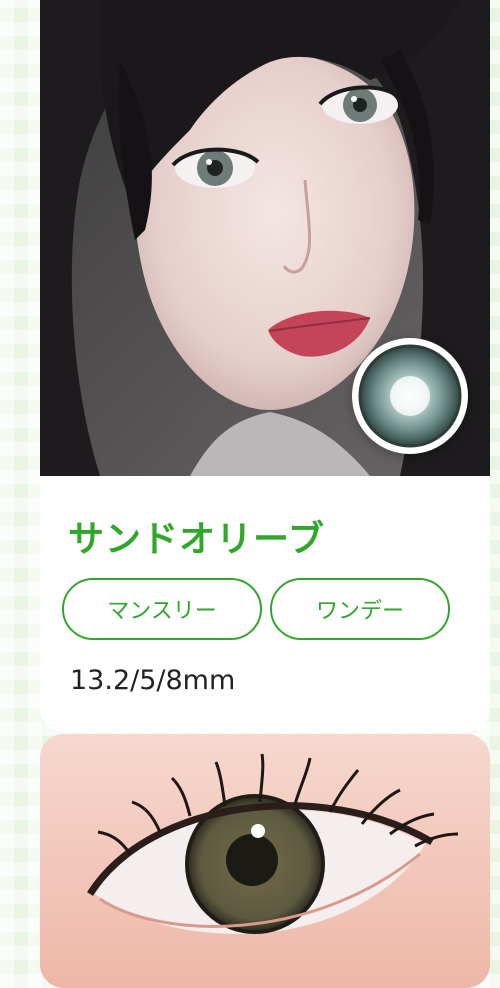 This screenshot has height=988, width=500. I want to click on lens-specs: 13.2/5/8mm, so click(153, 680).